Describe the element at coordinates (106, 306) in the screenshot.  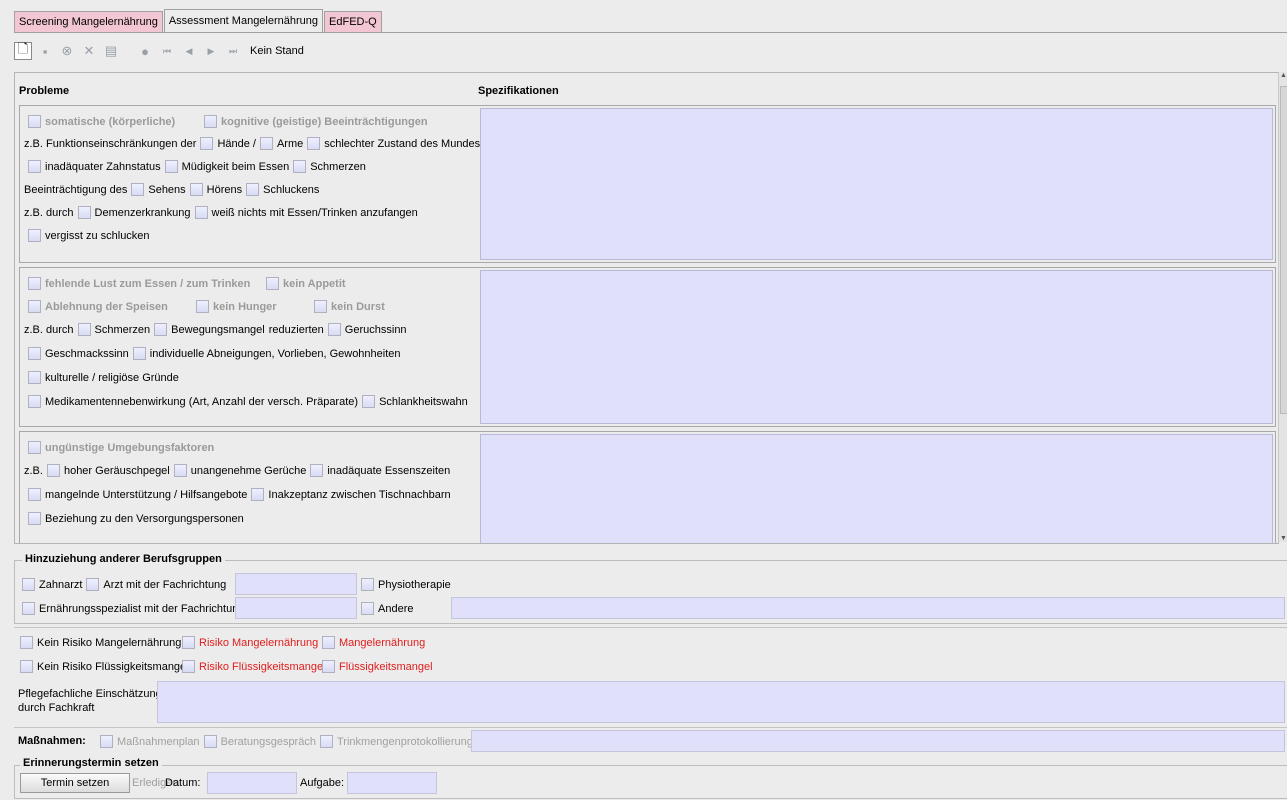
I see `ablehnung-label: Ablehnung der Speisen` at that location.